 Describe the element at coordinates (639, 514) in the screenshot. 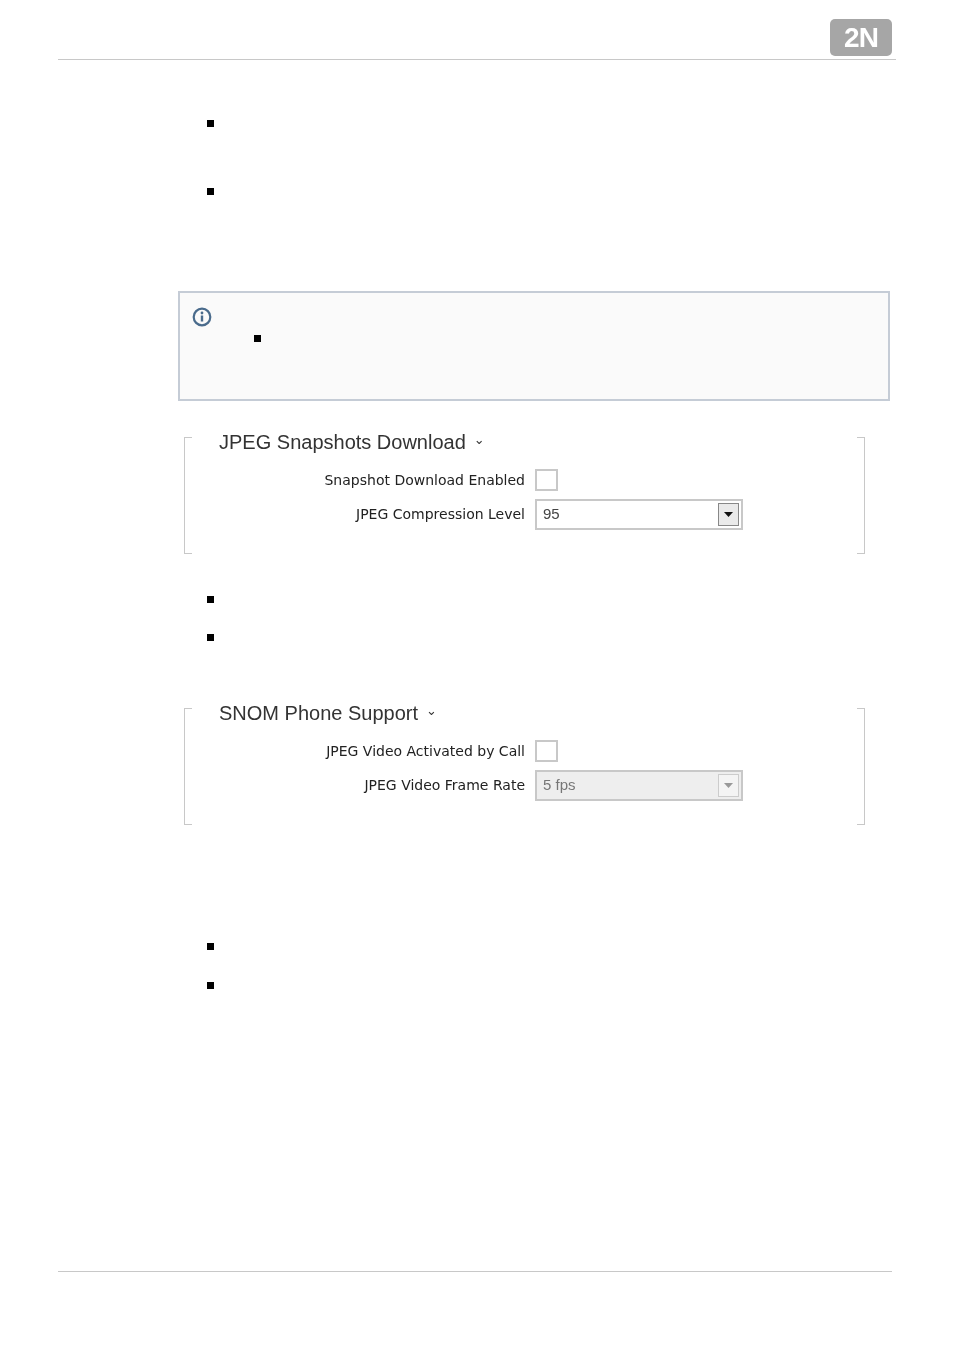

I see `dropdown: 95` at that location.